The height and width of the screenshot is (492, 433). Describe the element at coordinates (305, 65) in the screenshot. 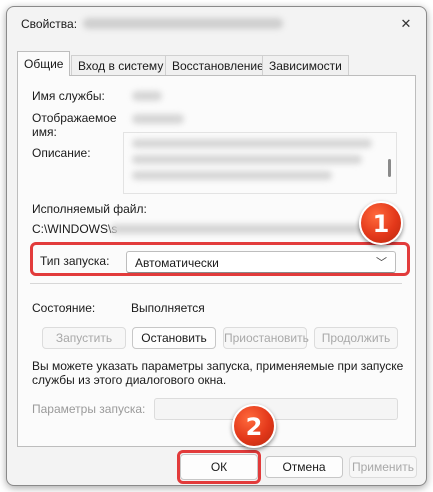

I see `tab-dependencies: Зависимости` at that location.